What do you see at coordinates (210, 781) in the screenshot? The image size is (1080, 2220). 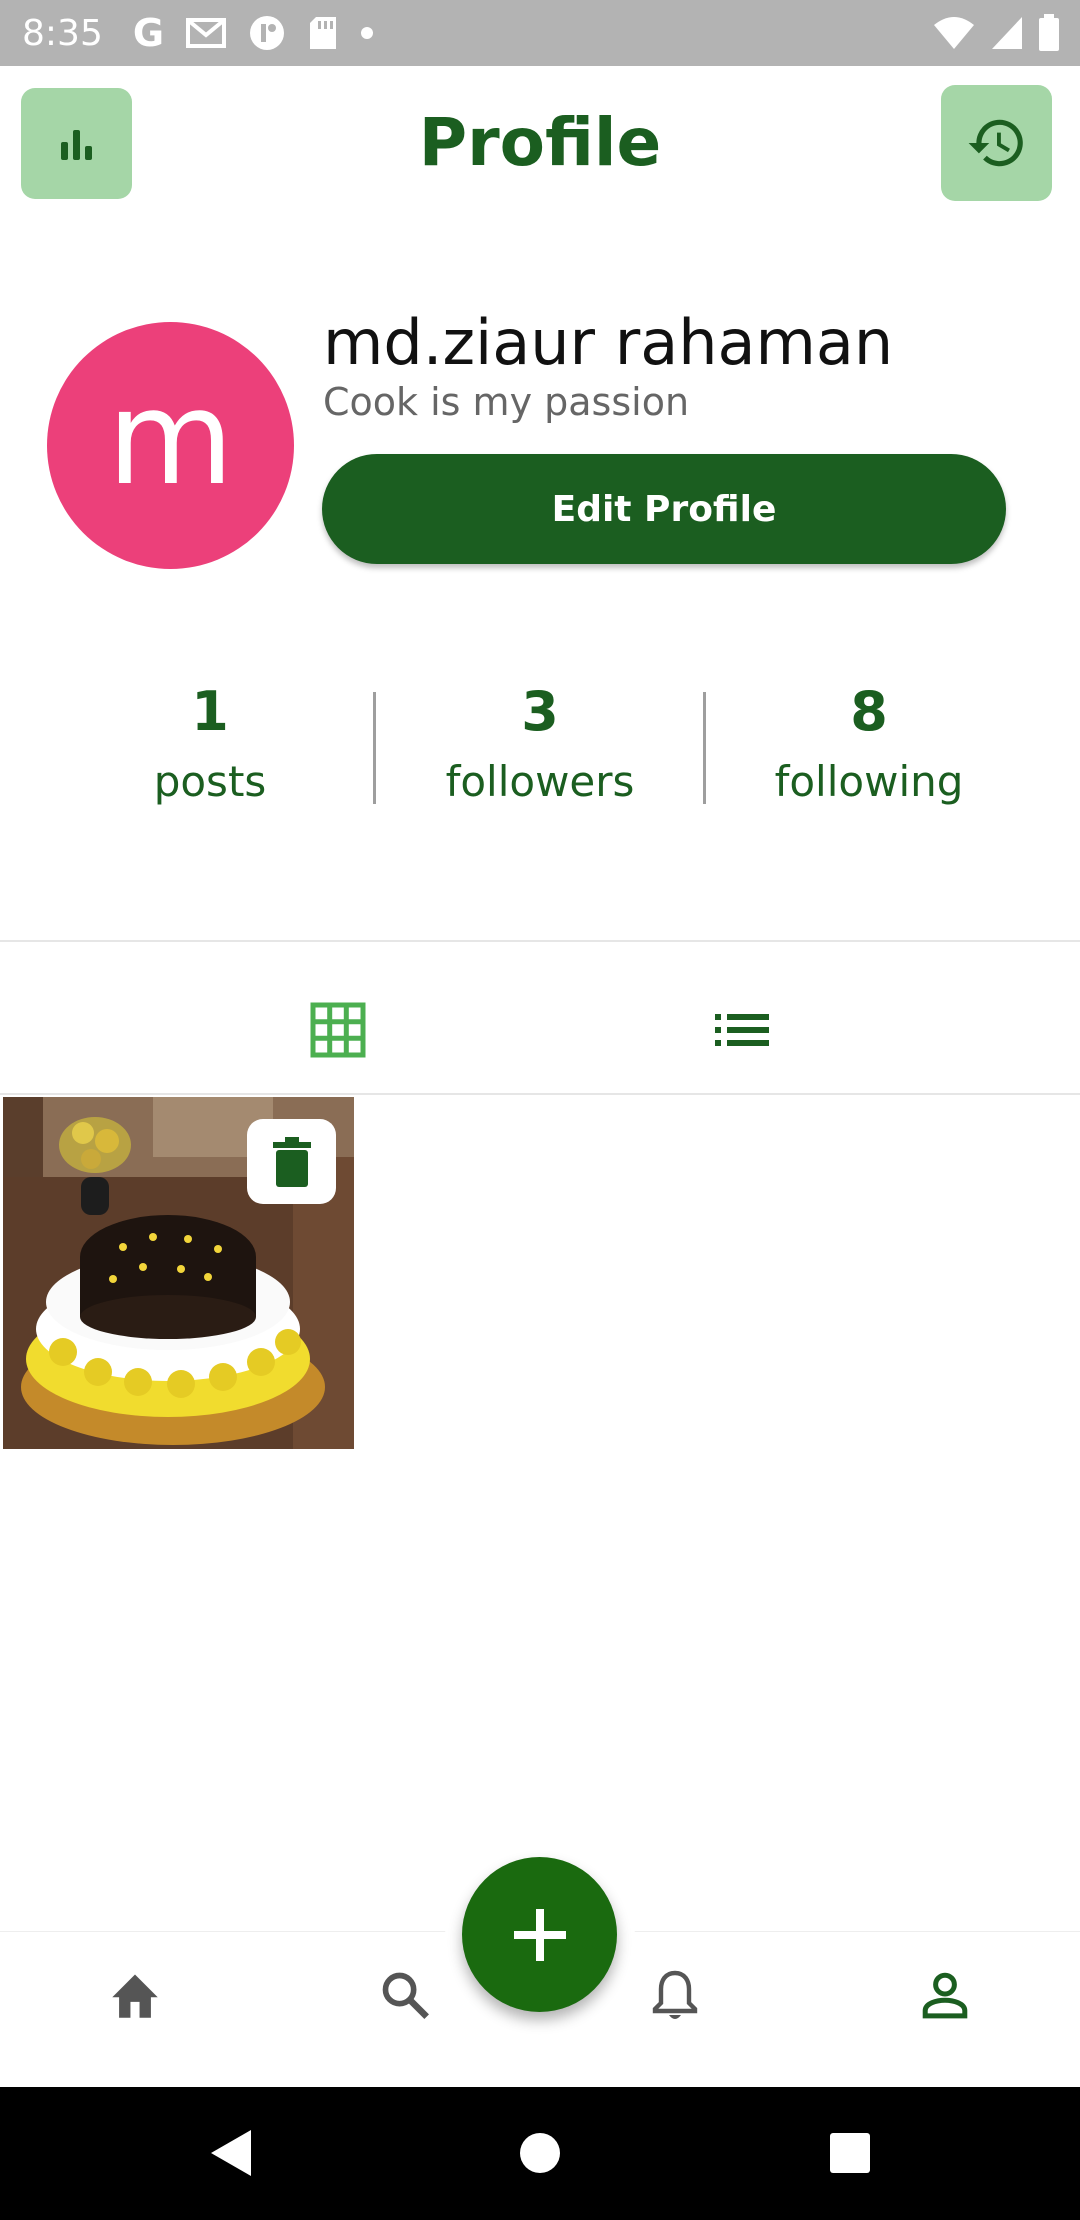 I see `stat-posts-label: posts` at bounding box center [210, 781].